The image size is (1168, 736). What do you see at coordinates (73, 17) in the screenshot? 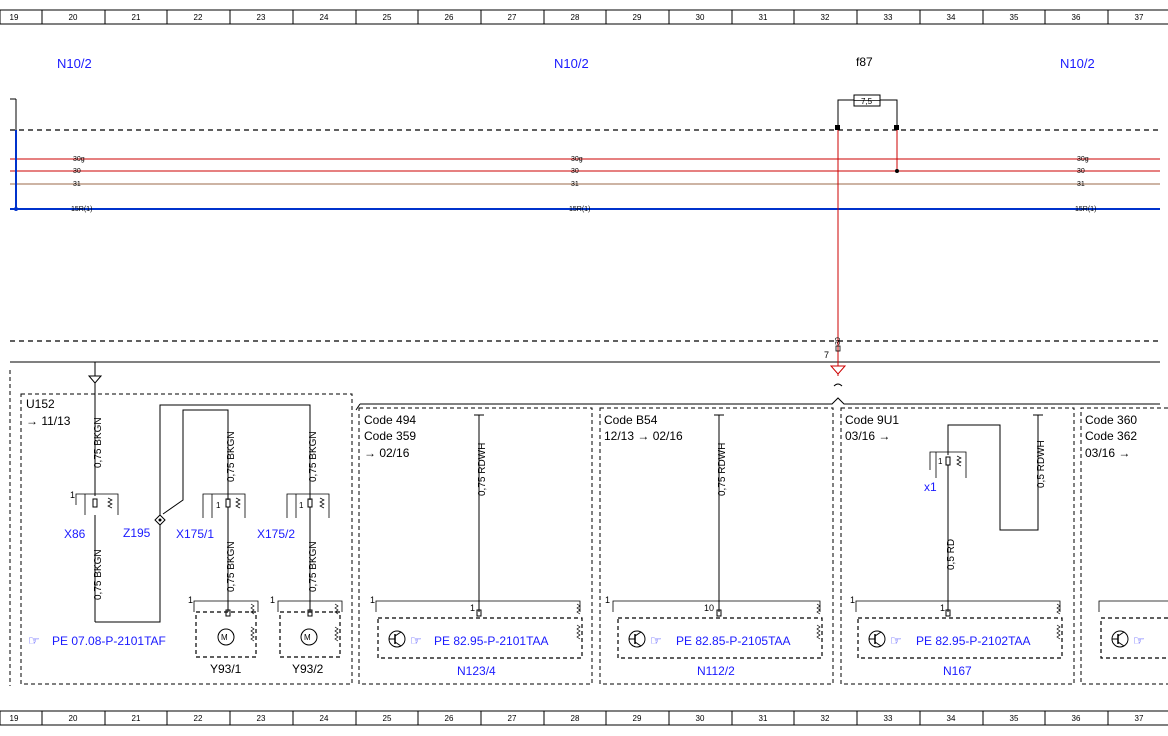
I see `top-ruler-number: 20` at bounding box center [73, 17].